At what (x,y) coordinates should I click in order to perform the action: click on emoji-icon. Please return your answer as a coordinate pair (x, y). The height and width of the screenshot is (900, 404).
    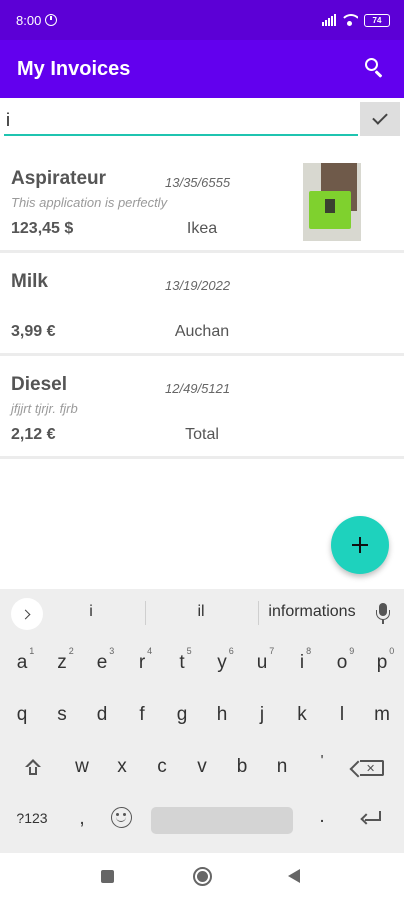
    Looking at the image, I should click on (121, 817).